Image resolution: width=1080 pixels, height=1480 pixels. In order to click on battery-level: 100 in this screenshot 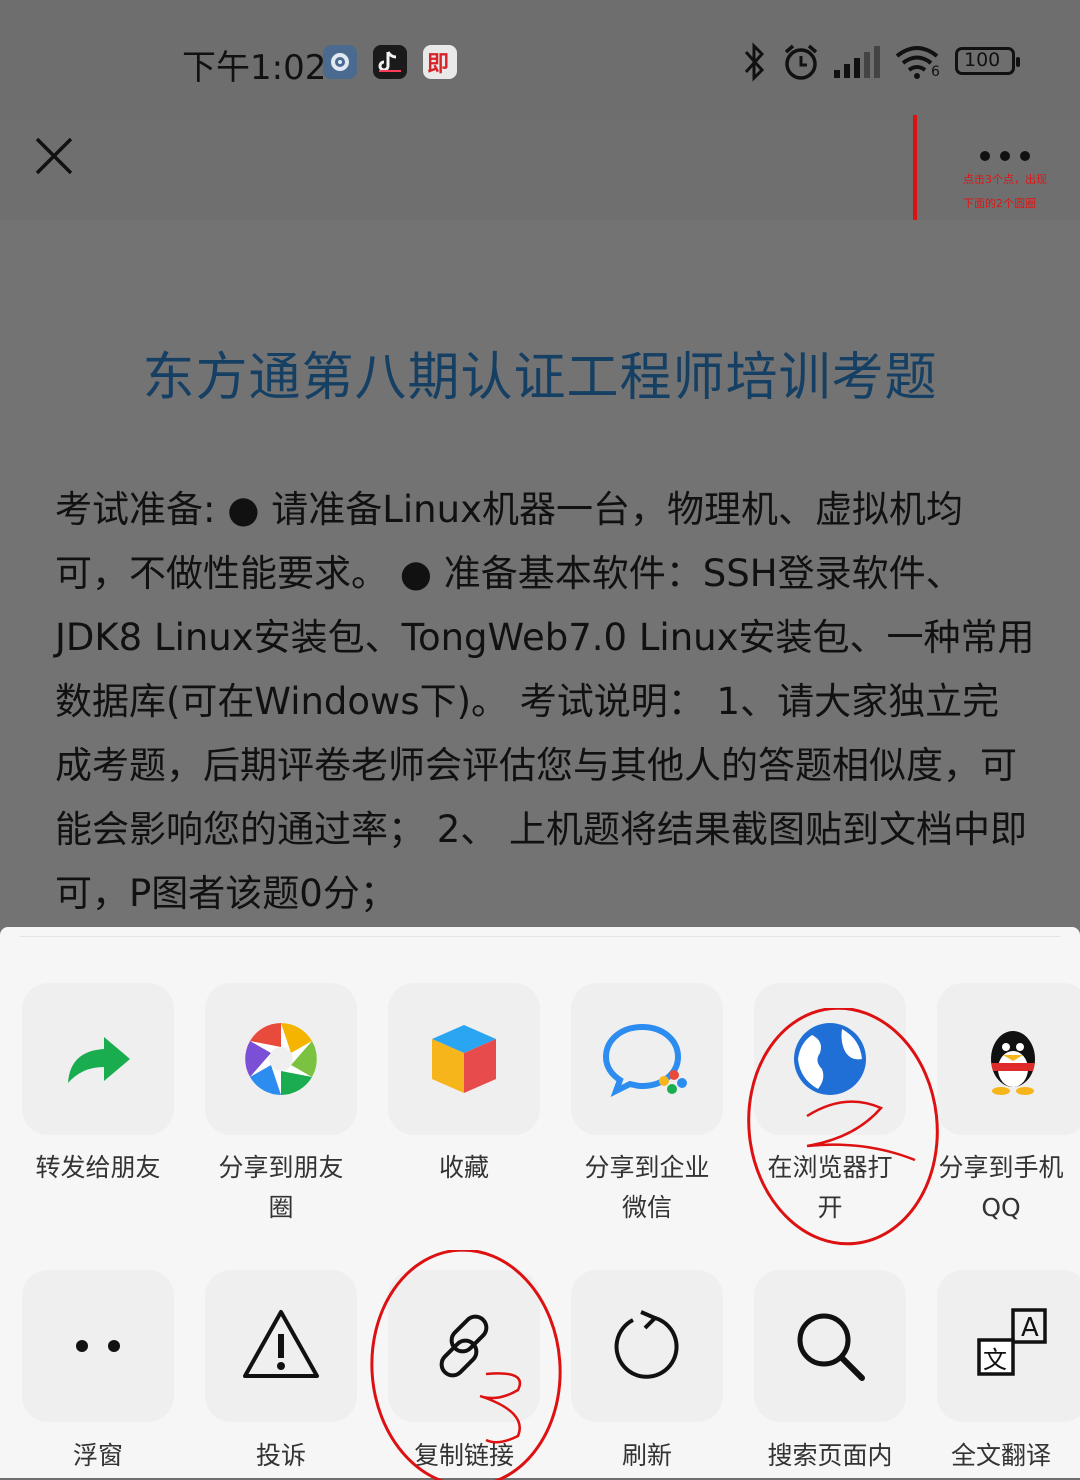, I will do `click(982, 60)`.